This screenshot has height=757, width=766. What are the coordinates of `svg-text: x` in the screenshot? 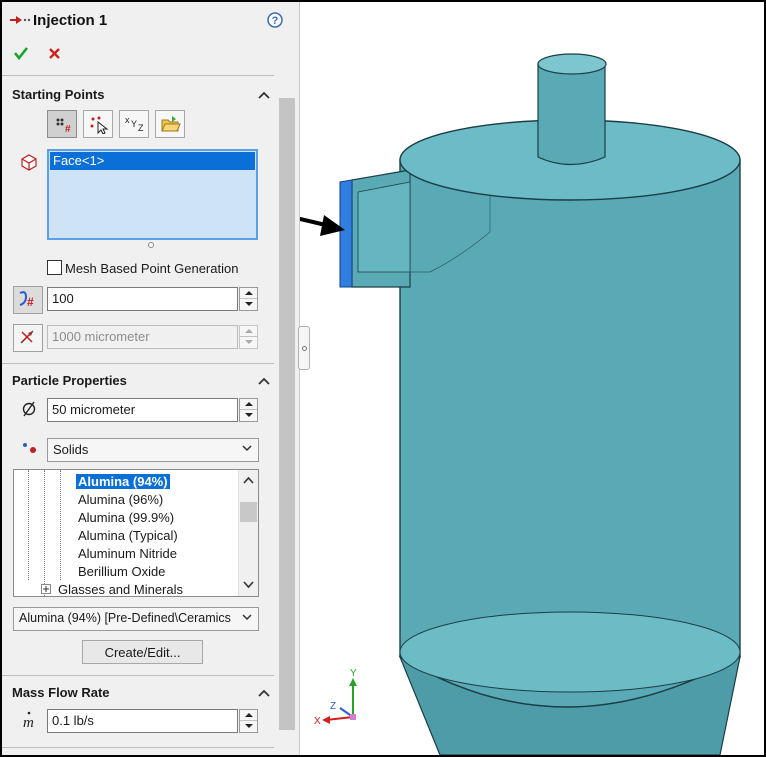 It's located at (127, 120).